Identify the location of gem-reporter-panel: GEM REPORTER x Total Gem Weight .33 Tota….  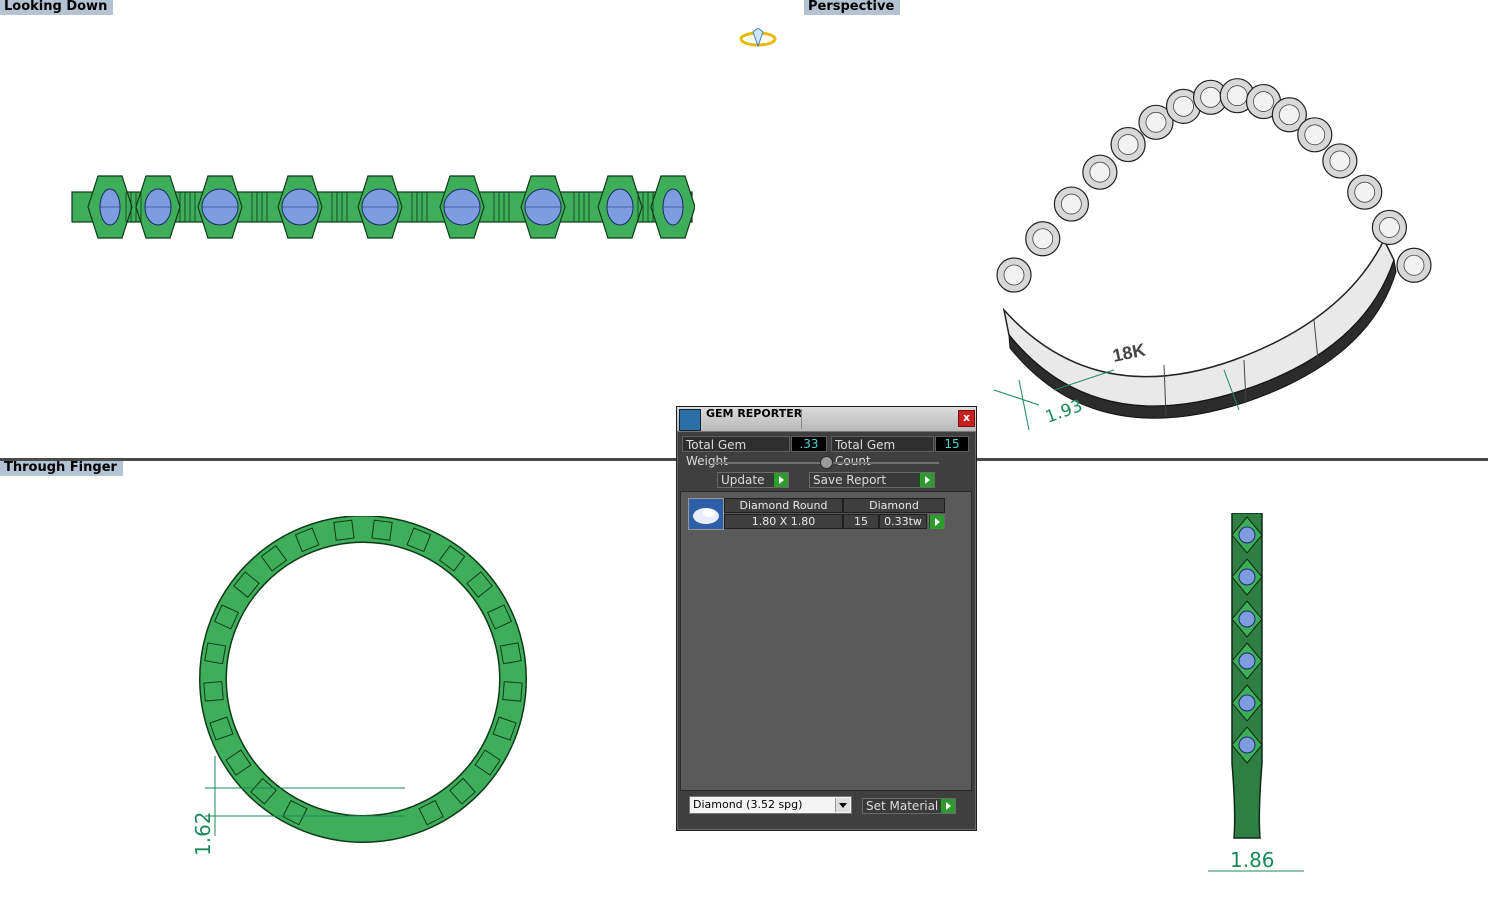
(826, 618).